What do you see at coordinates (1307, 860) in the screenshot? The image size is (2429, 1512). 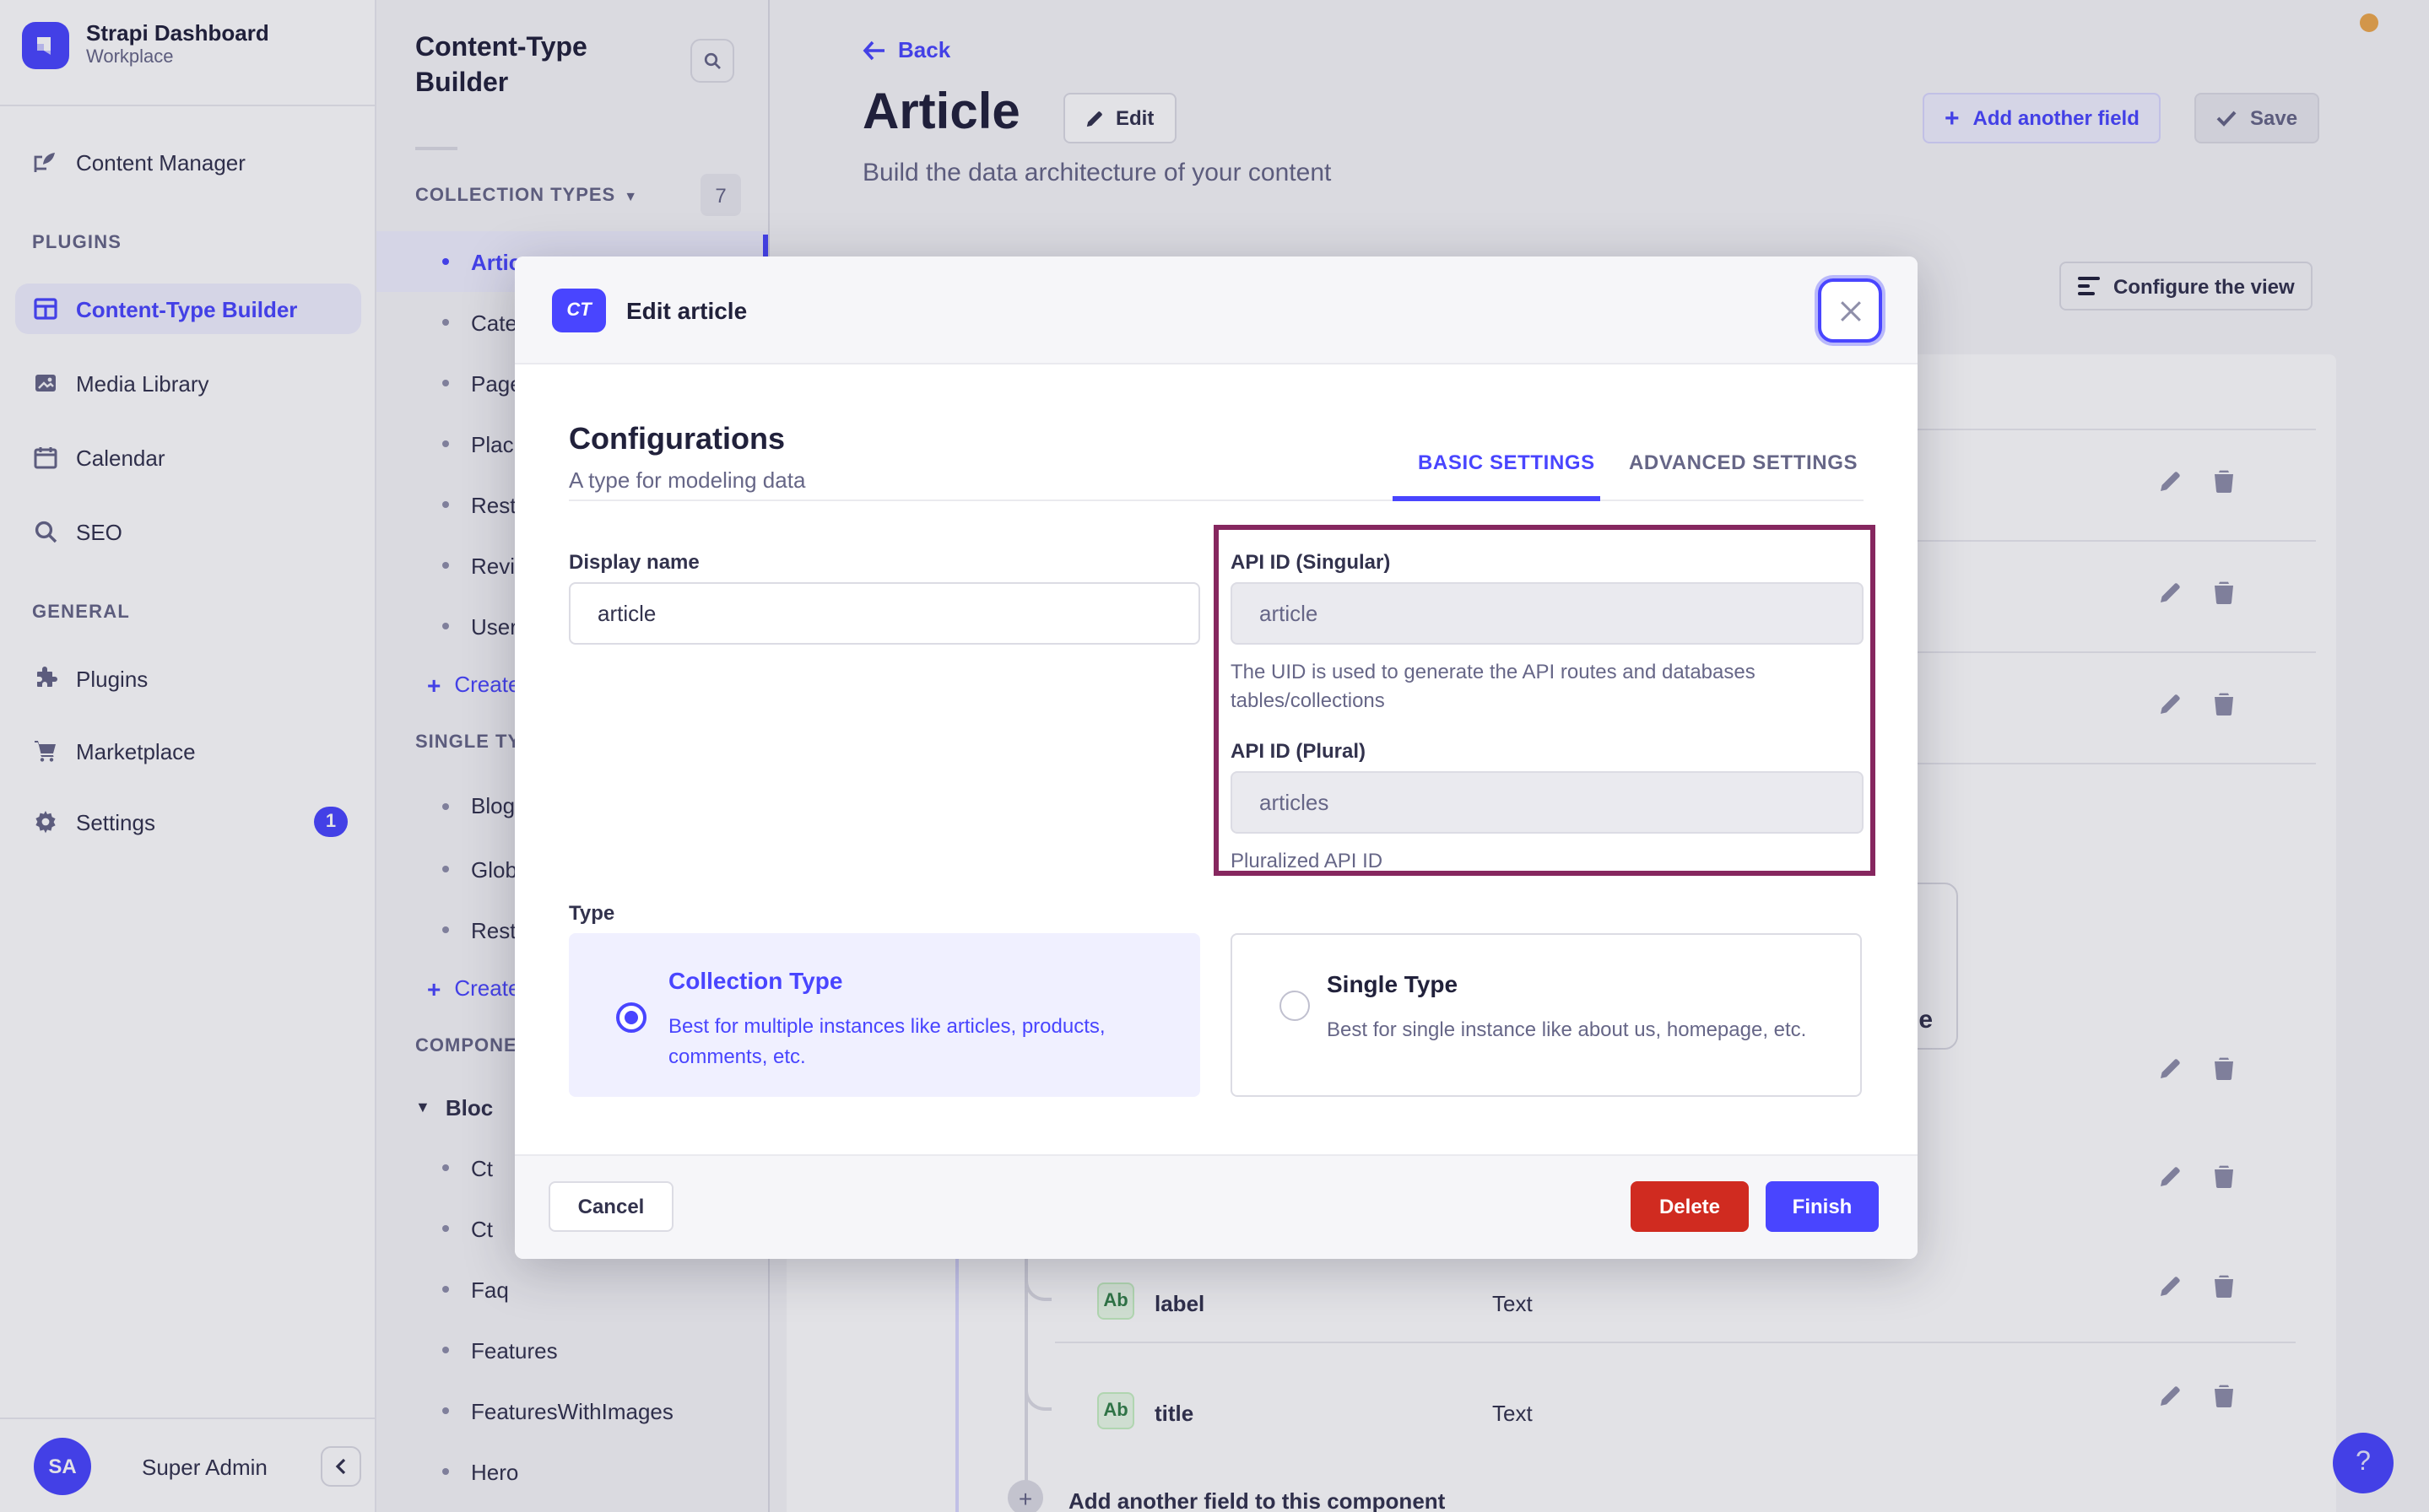 I see `api-id-plural-help: Pluralized API ID` at bounding box center [1307, 860].